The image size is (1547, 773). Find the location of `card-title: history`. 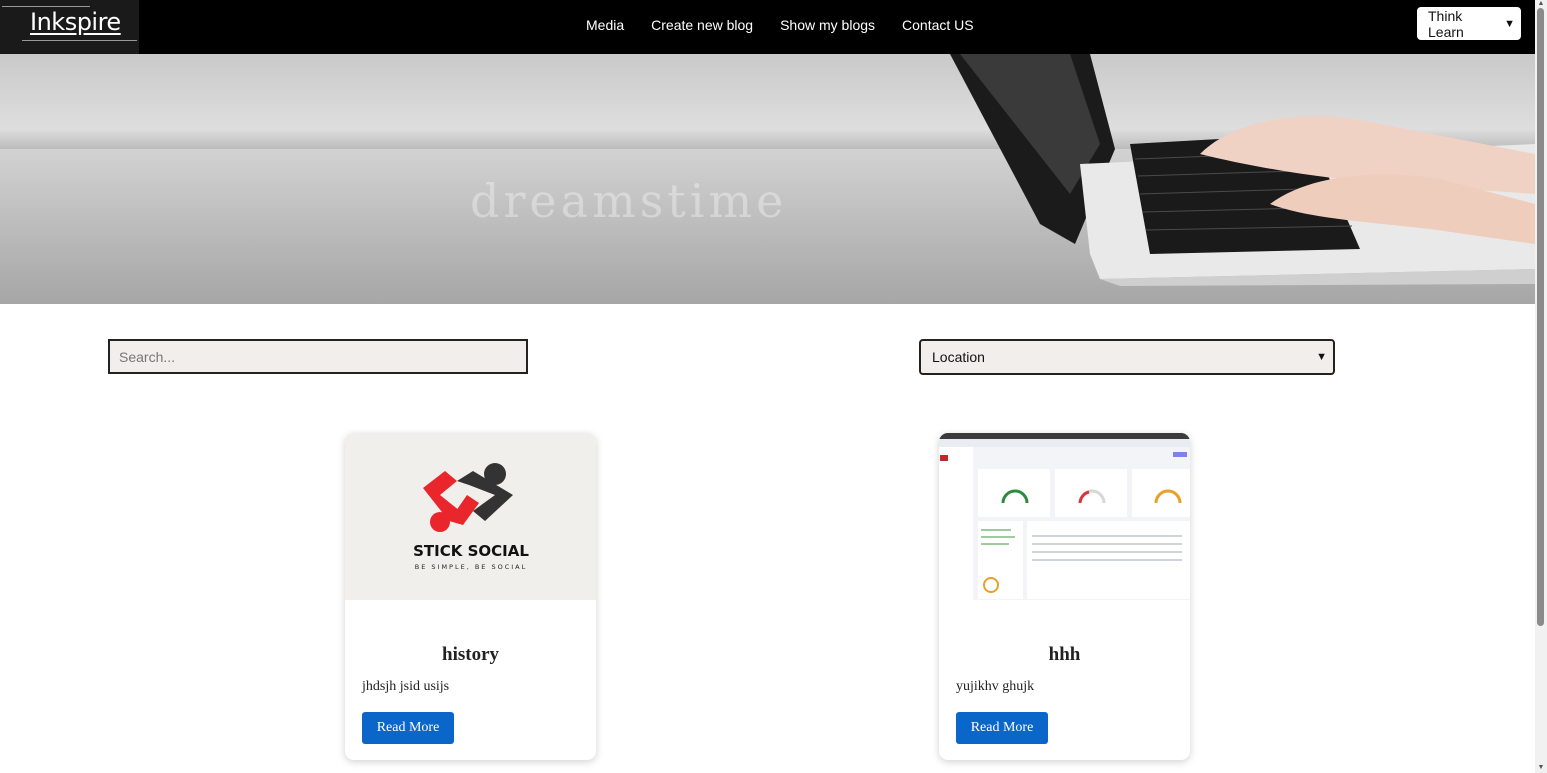

card-title: history is located at coordinates (470, 654).